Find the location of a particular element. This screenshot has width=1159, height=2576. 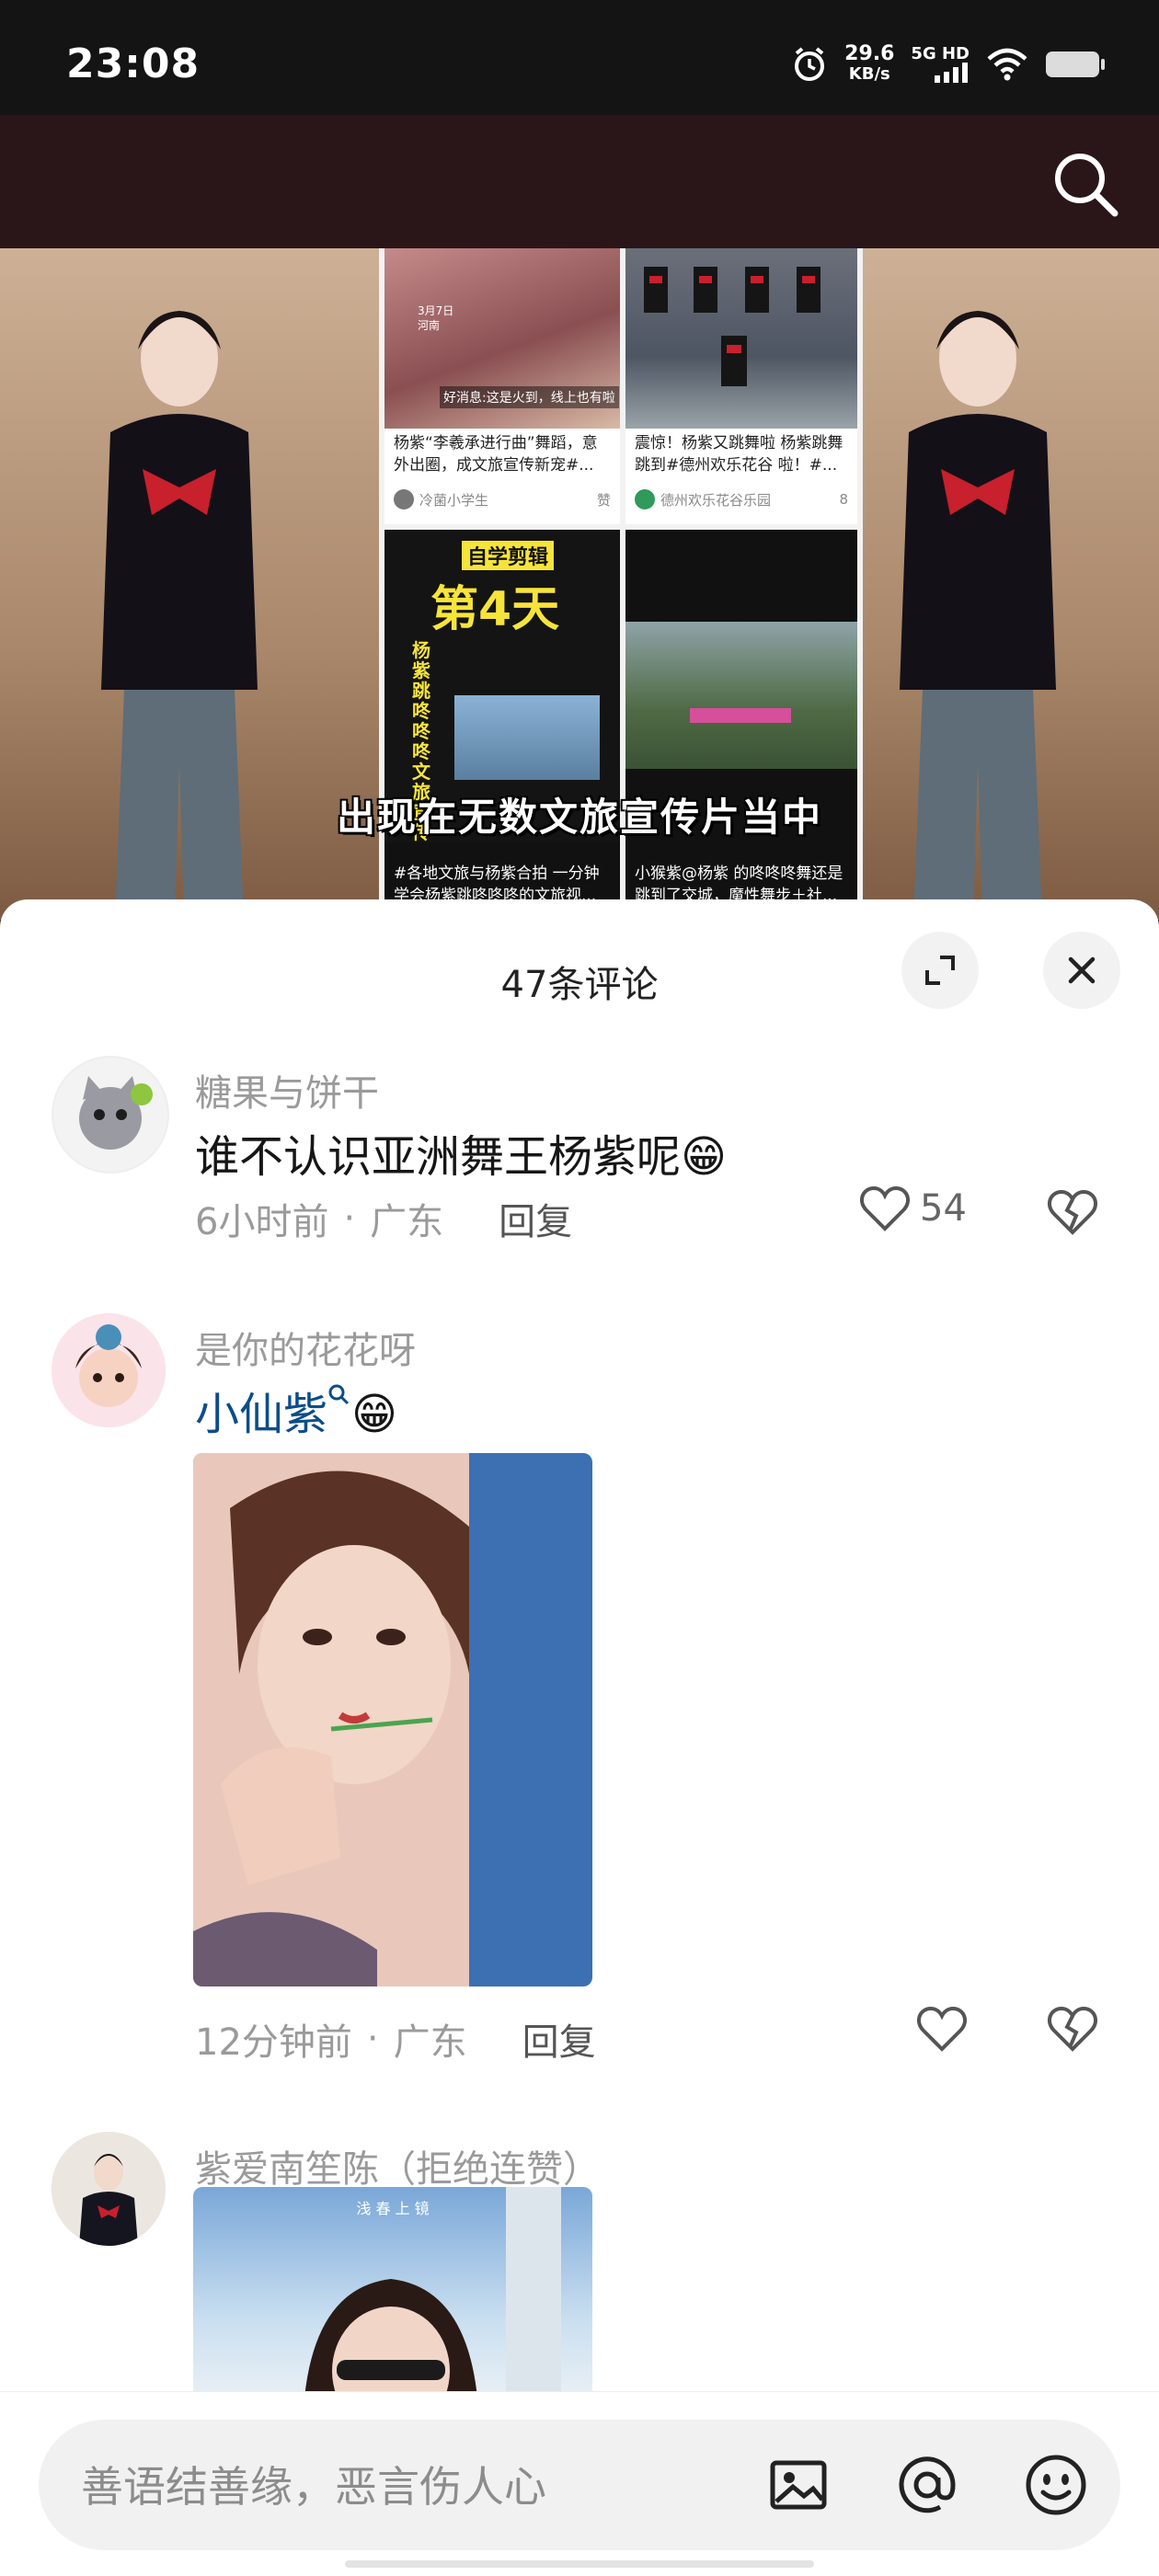

expand-button is located at coordinates (940, 970).